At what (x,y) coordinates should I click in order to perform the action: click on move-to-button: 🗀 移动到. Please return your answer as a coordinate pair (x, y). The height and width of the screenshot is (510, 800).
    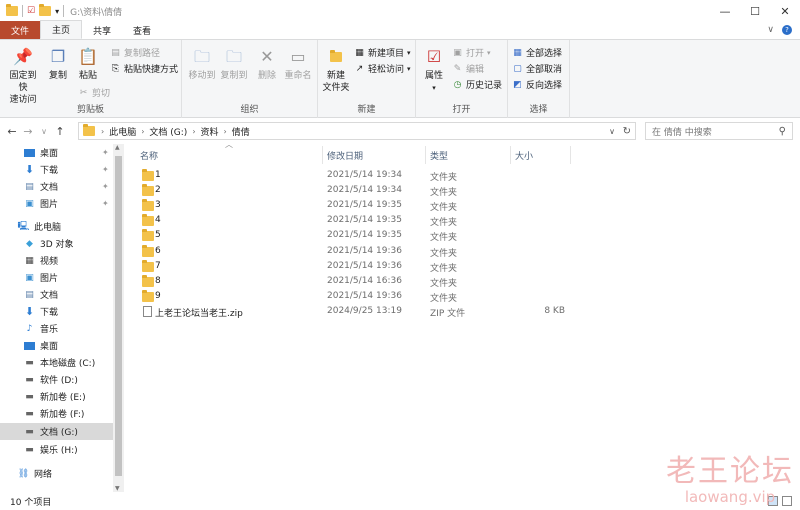
    Looking at the image, I should click on (202, 64).